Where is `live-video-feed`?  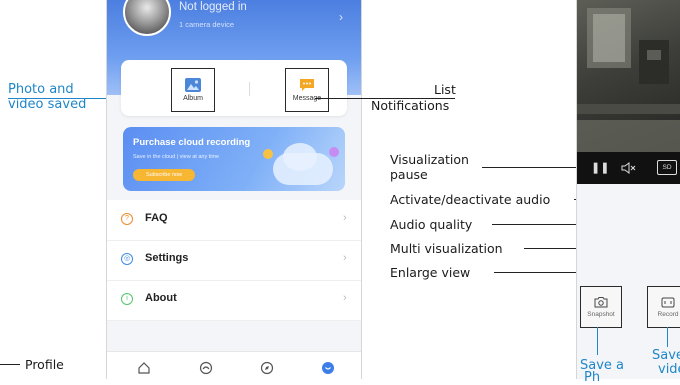
live-video-feed is located at coordinates (628, 76).